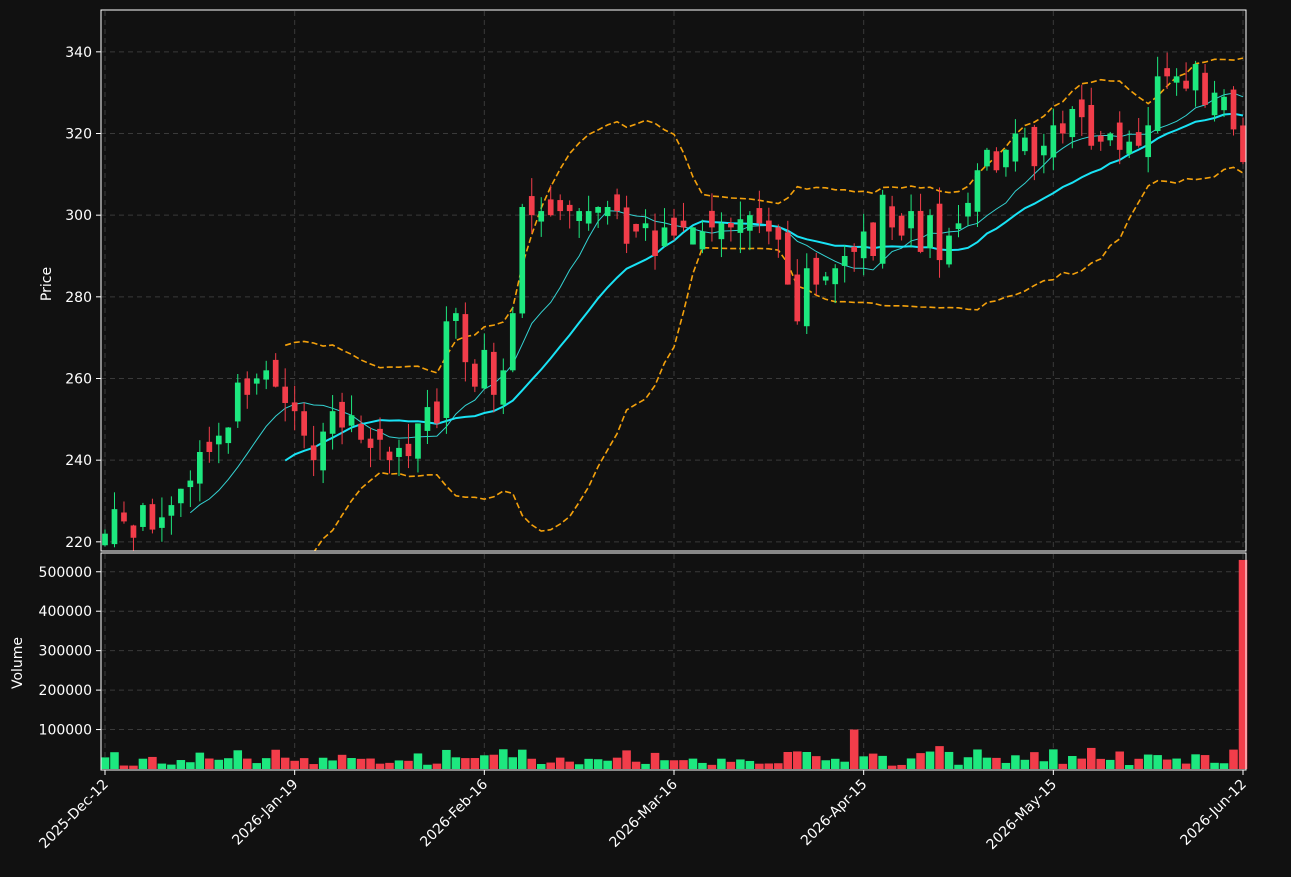 This screenshot has width=1291, height=877. What do you see at coordinates (78, 543) in the screenshot?
I see `price-tick-label: 220` at bounding box center [78, 543].